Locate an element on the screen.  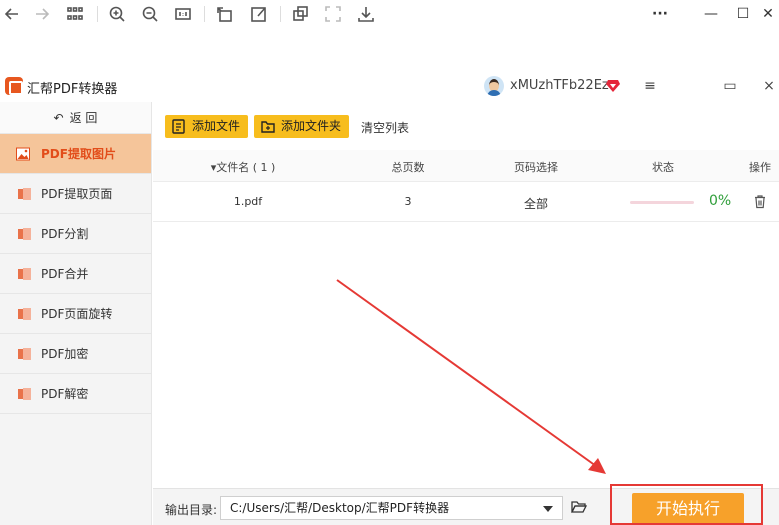
sidebar-item-decrypt: PDF解密 is located at coordinates (75, 394).